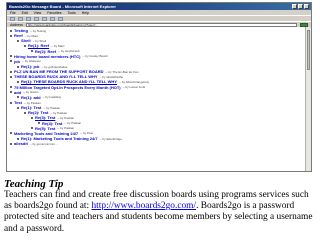  I want to click on thread-meta: -- by Testing, so click(38, 30).